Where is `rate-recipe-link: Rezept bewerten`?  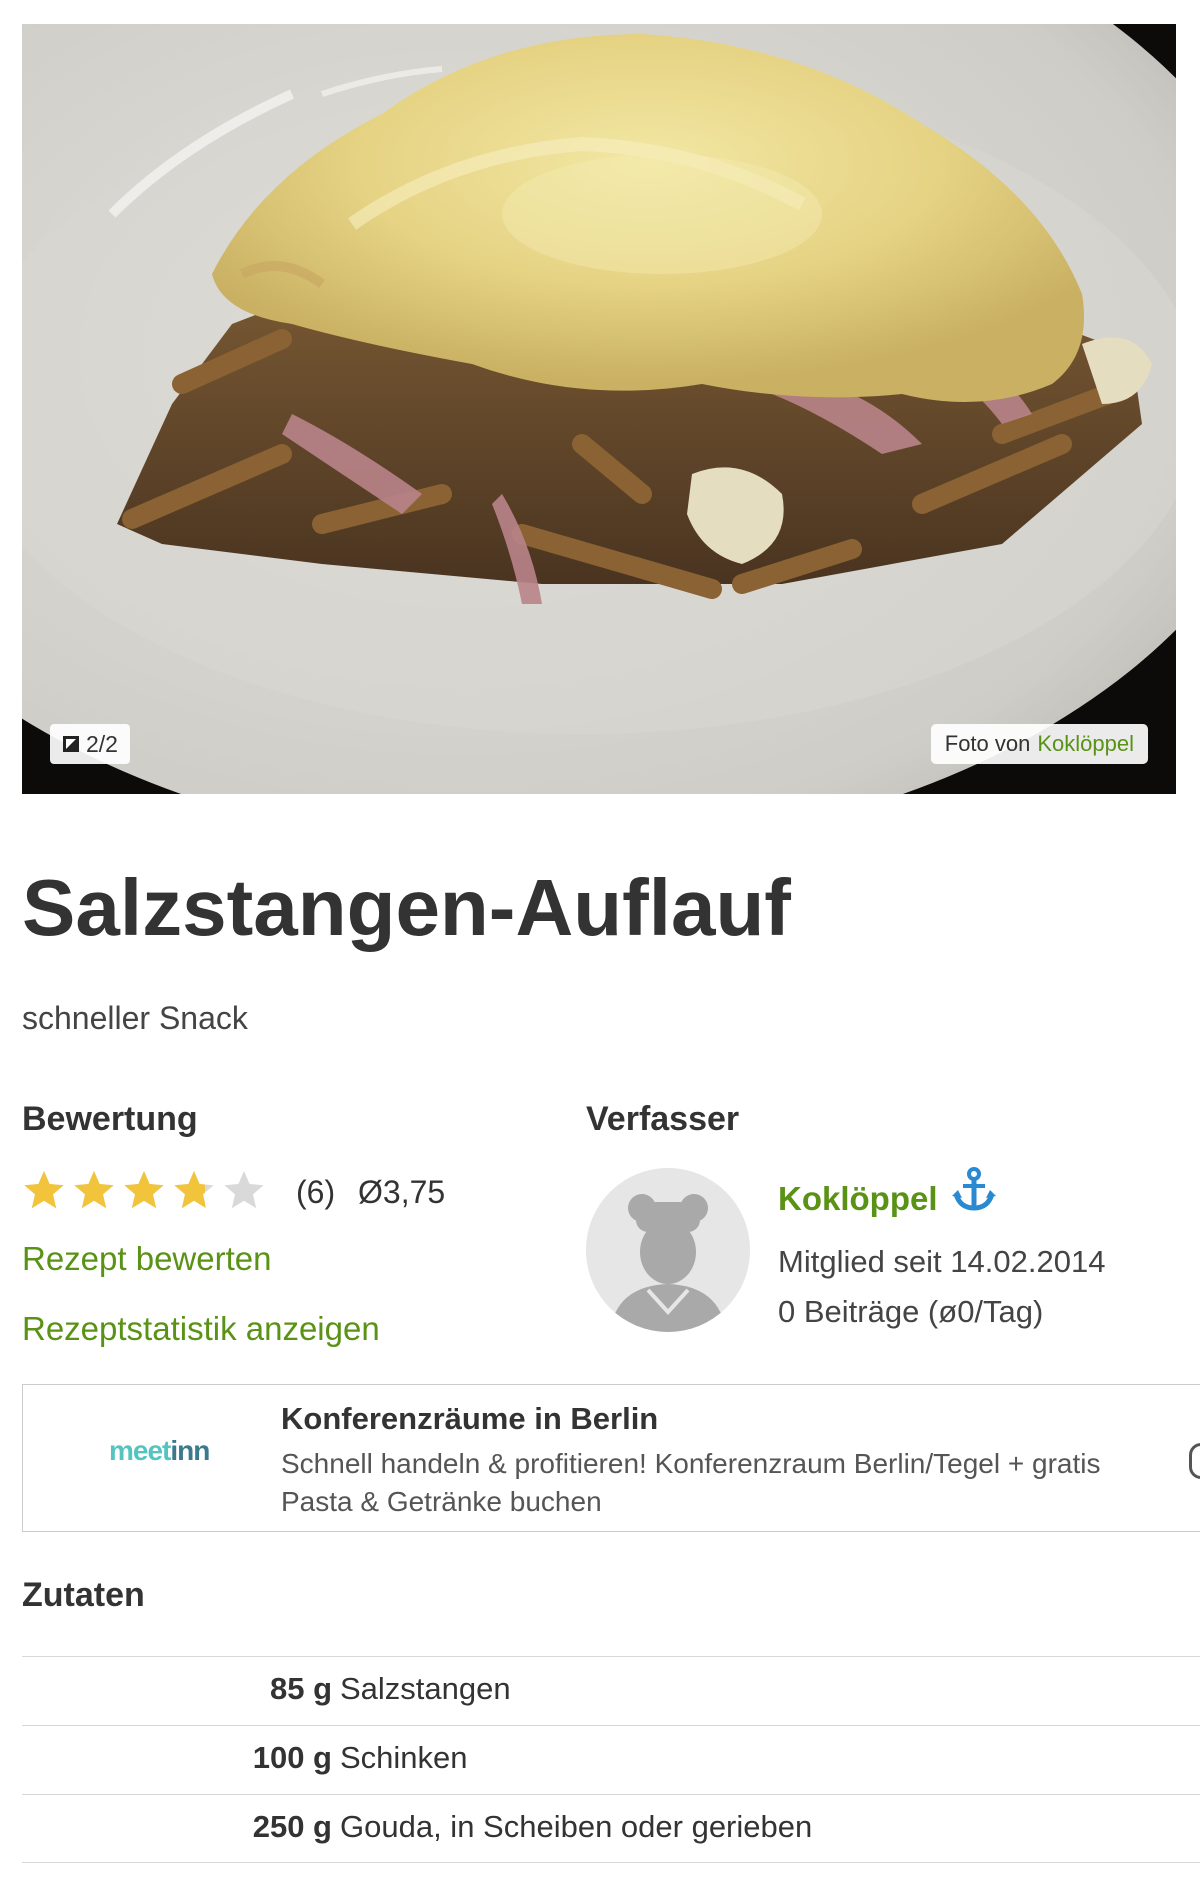 rate-recipe-link: Rezept bewerten is located at coordinates (146, 1259).